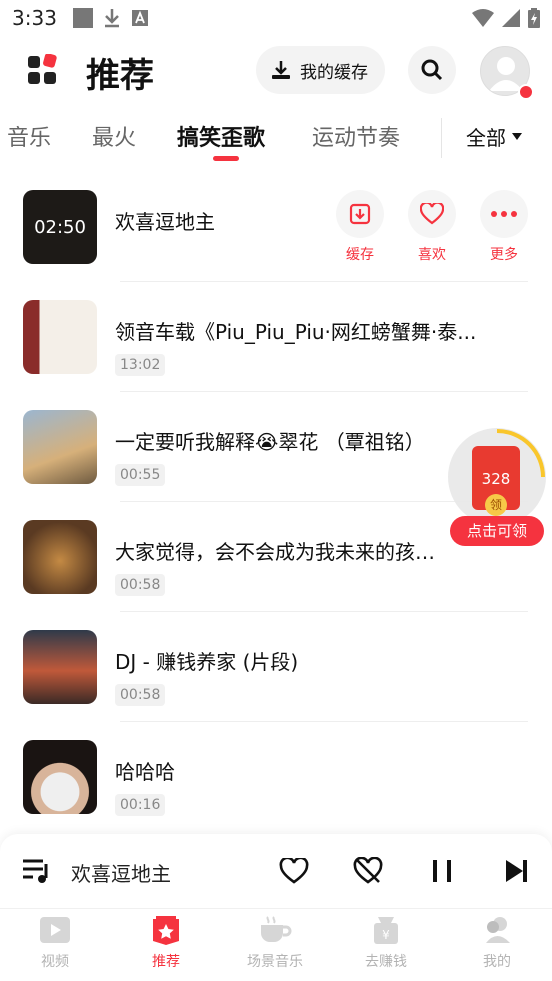 This screenshot has width=552, height=981. I want to click on all-categories-label: 全部, so click(486, 138).